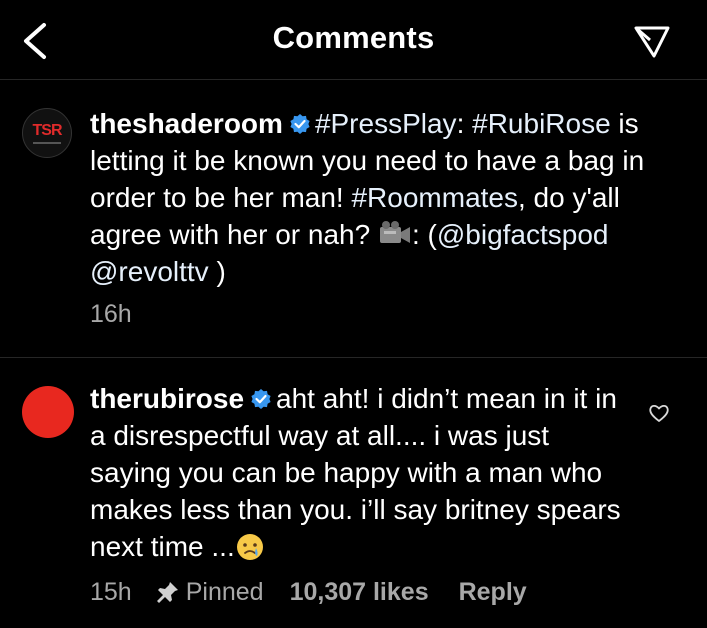 The image size is (707, 628). Describe the element at coordinates (47, 142) in the screenshot. I see `logo-subline` at that location.